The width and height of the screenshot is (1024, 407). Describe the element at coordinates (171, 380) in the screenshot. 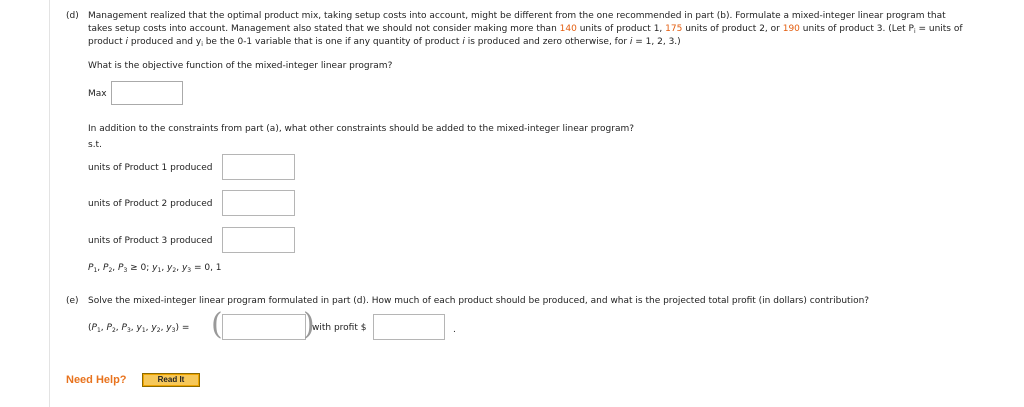

I see `read-it-button: Read It` at that location.